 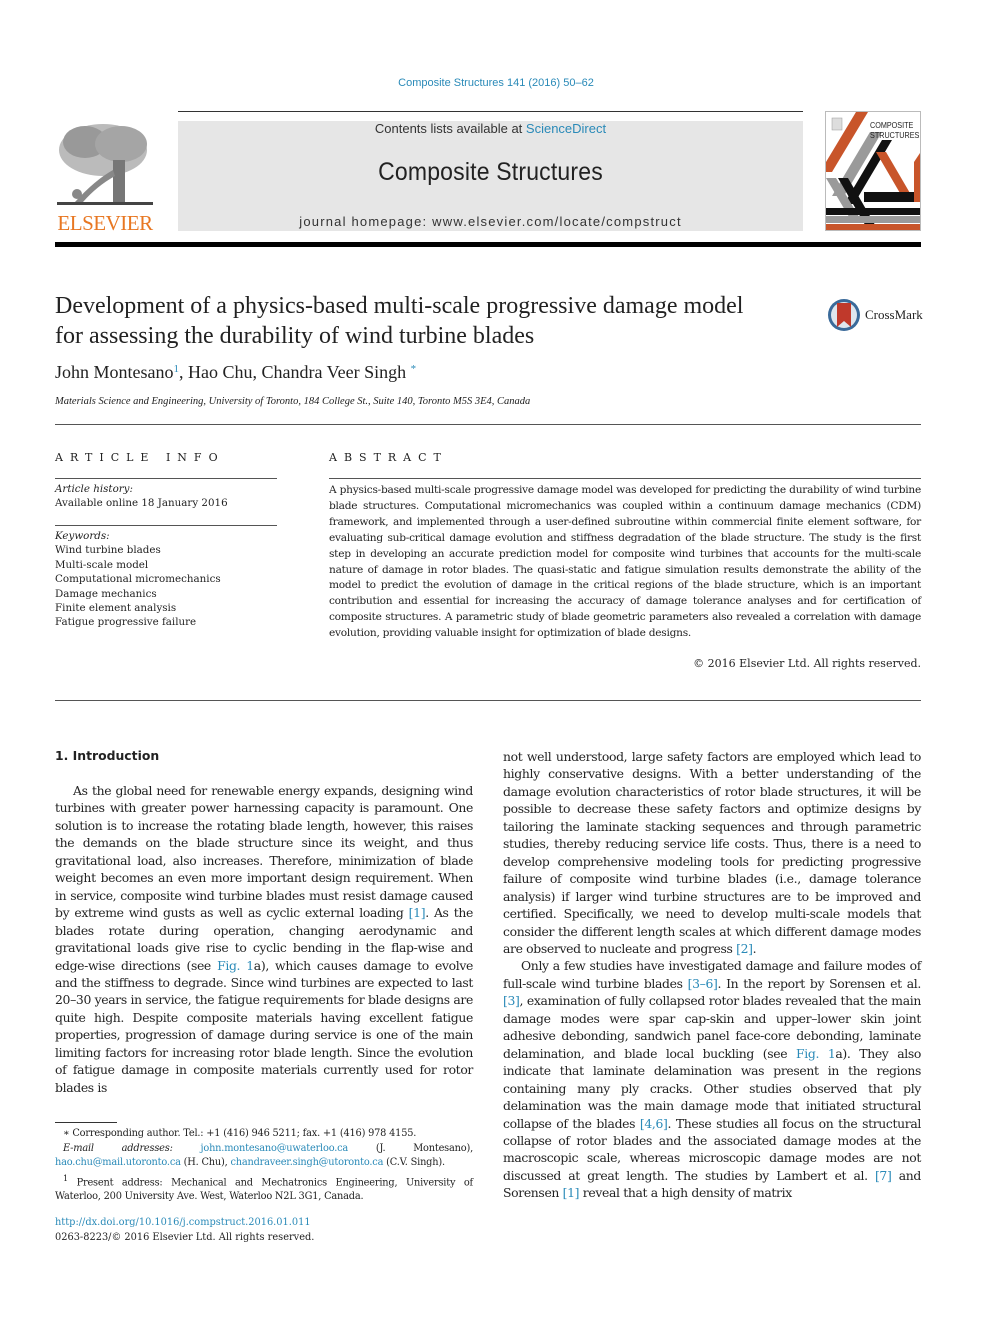 What do you see at coordinates (102, 564) in the screenshot?
I see `keyword-item: Multi-scale model` at bounding box center [102, 564].